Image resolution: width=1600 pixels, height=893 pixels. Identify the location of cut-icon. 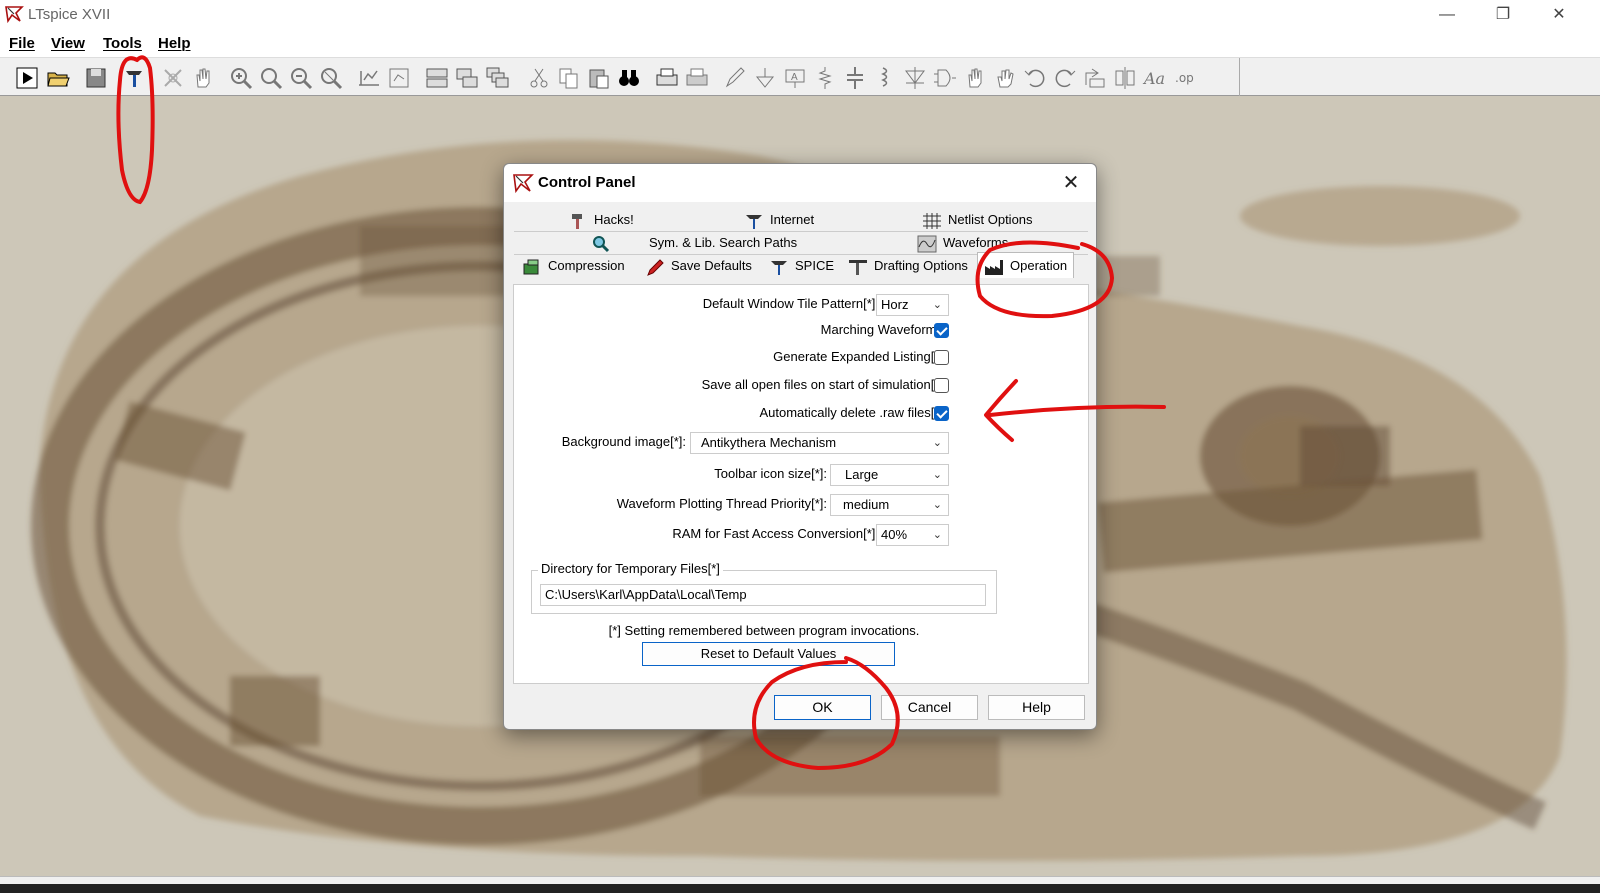
(539, 78).